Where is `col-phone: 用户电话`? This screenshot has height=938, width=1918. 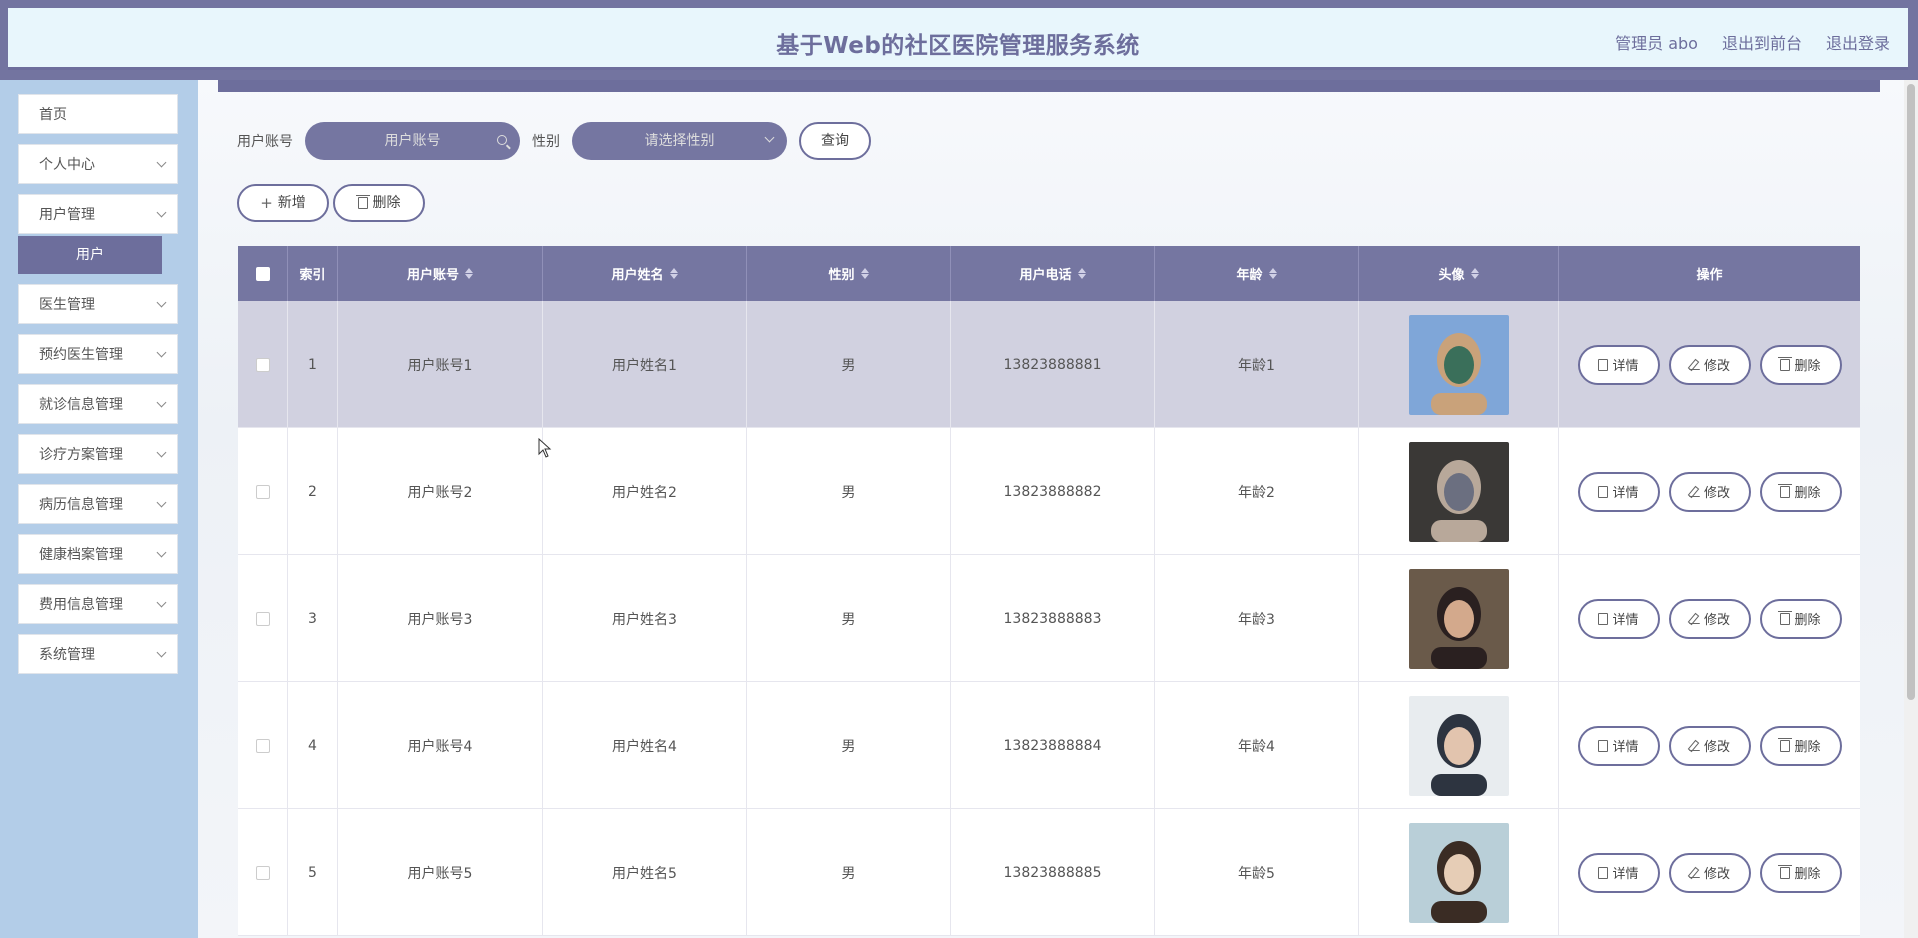
col-phone: 用户电话 is located at coordinates (1053, 273).